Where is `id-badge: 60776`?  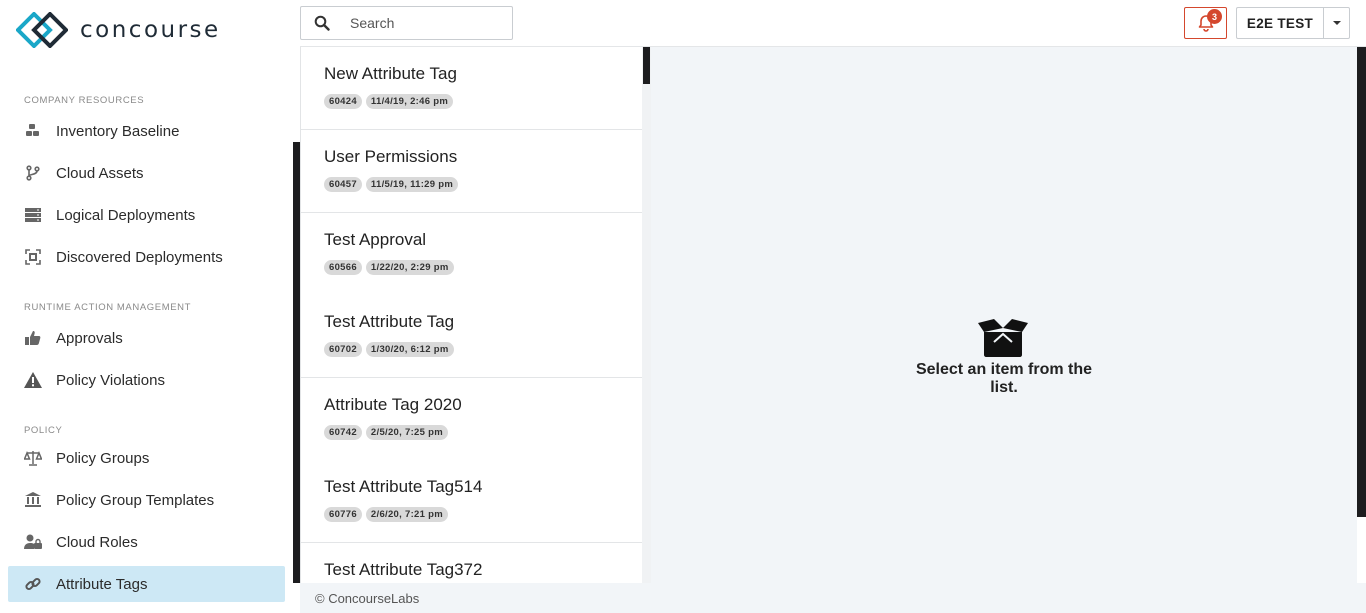
id-badge: 60776 is located at coordinates (343, 514).